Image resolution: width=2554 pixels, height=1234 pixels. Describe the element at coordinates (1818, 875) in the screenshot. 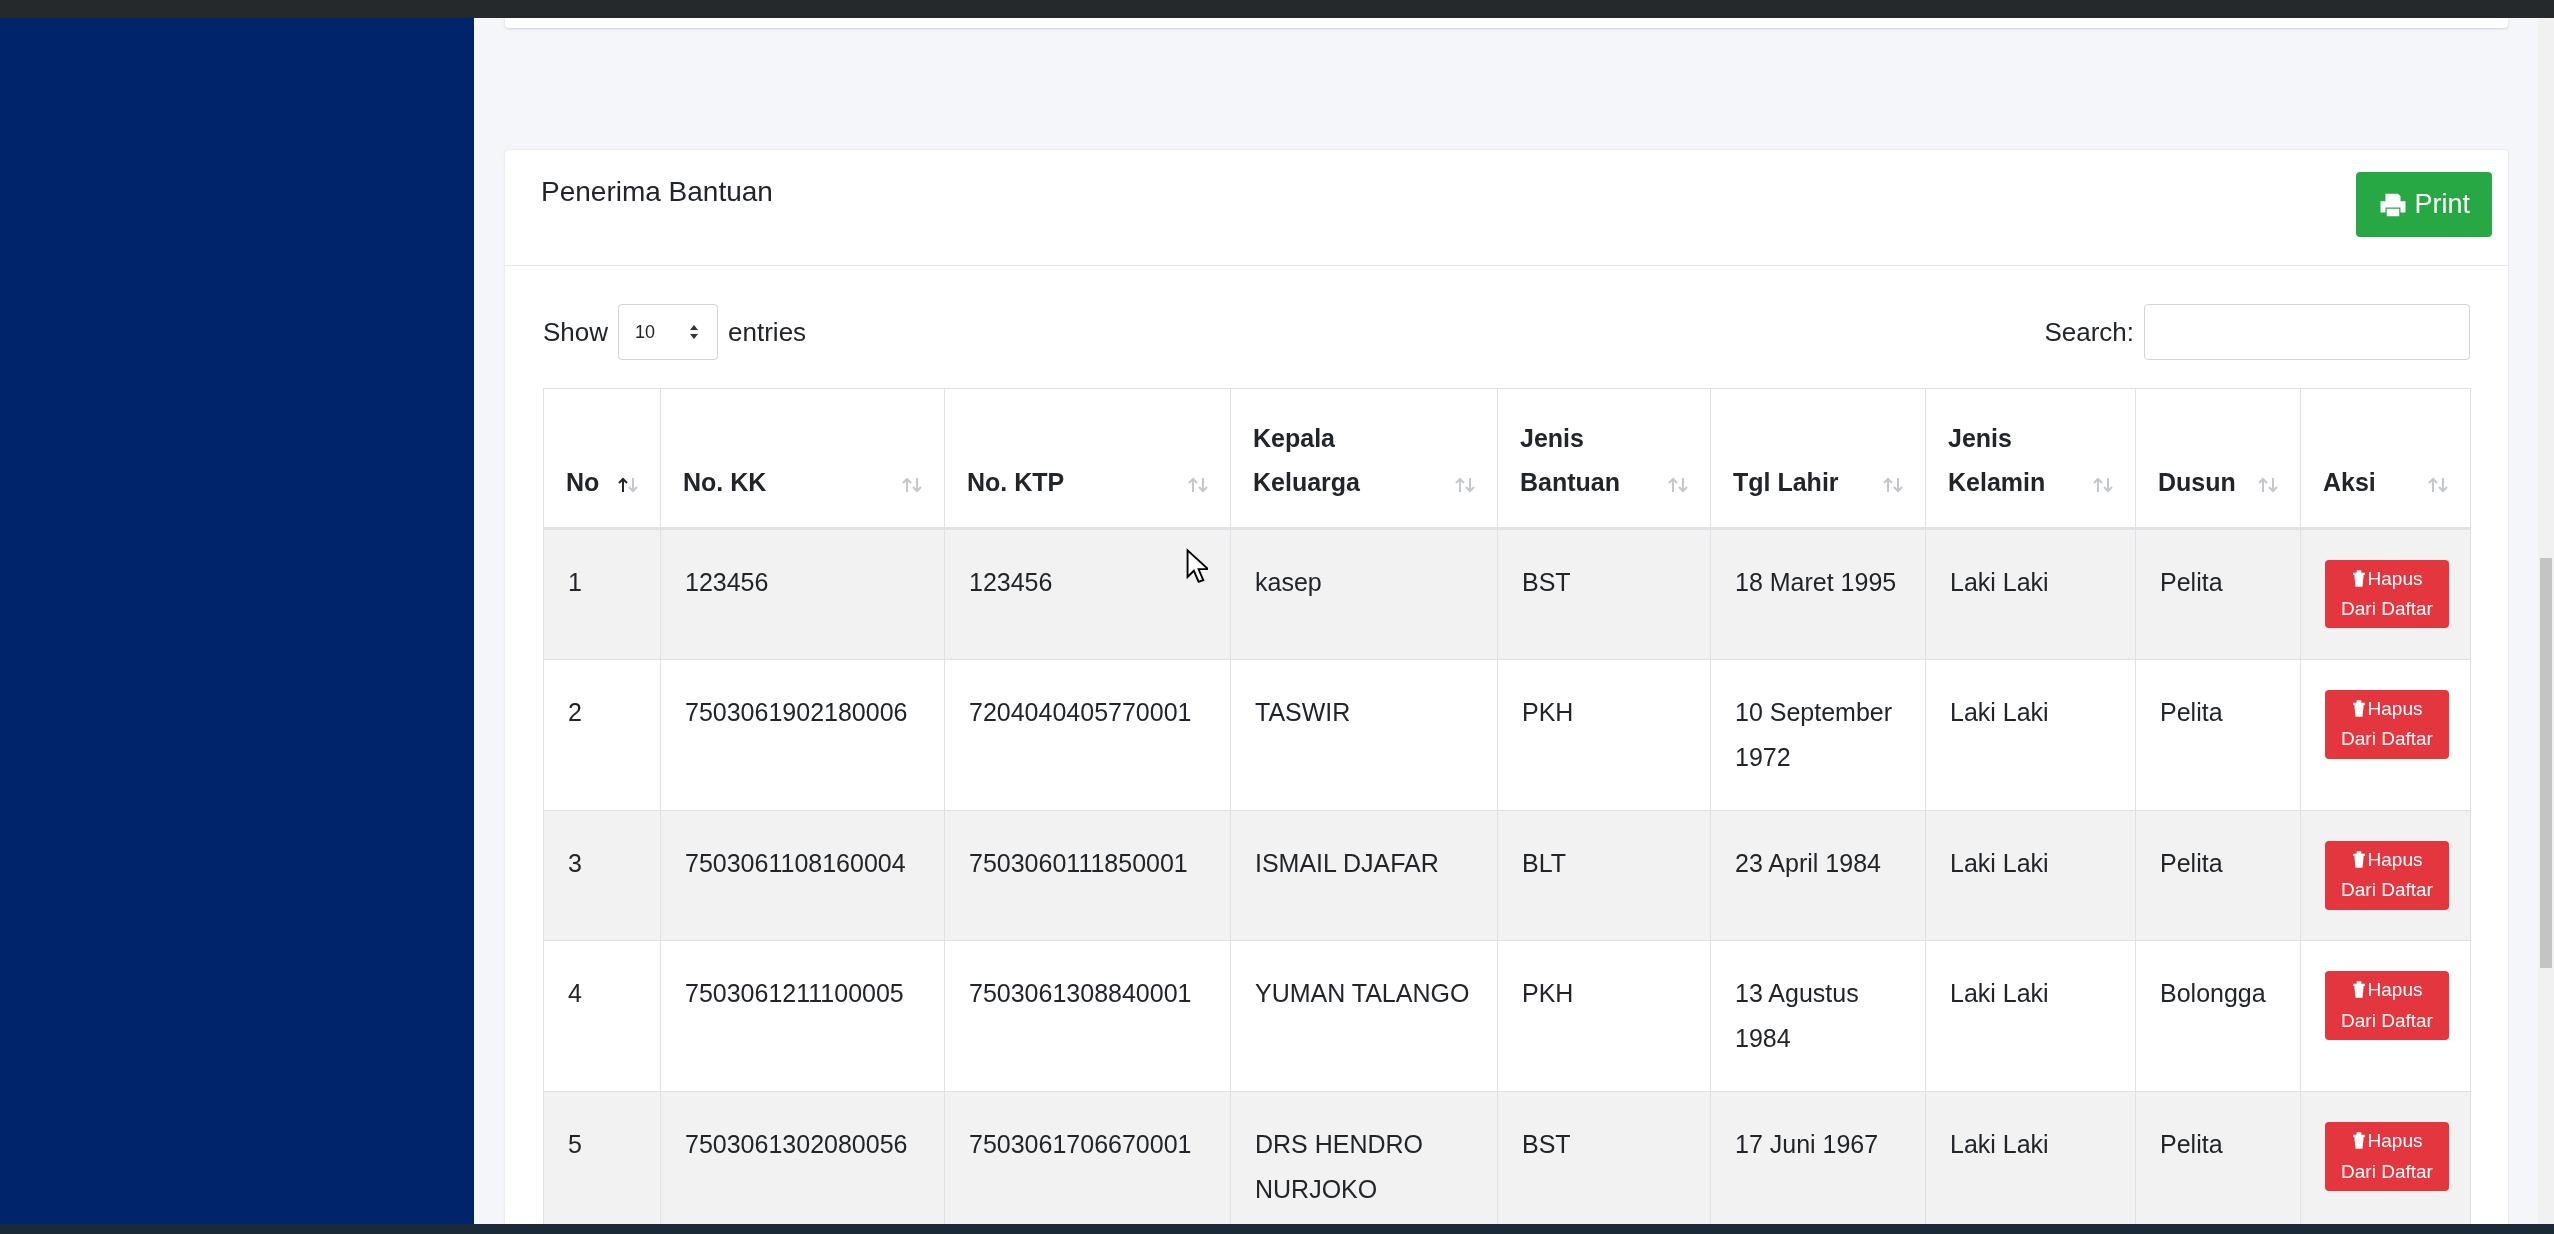

I see `table-cell: 23 April 1984` at that location.